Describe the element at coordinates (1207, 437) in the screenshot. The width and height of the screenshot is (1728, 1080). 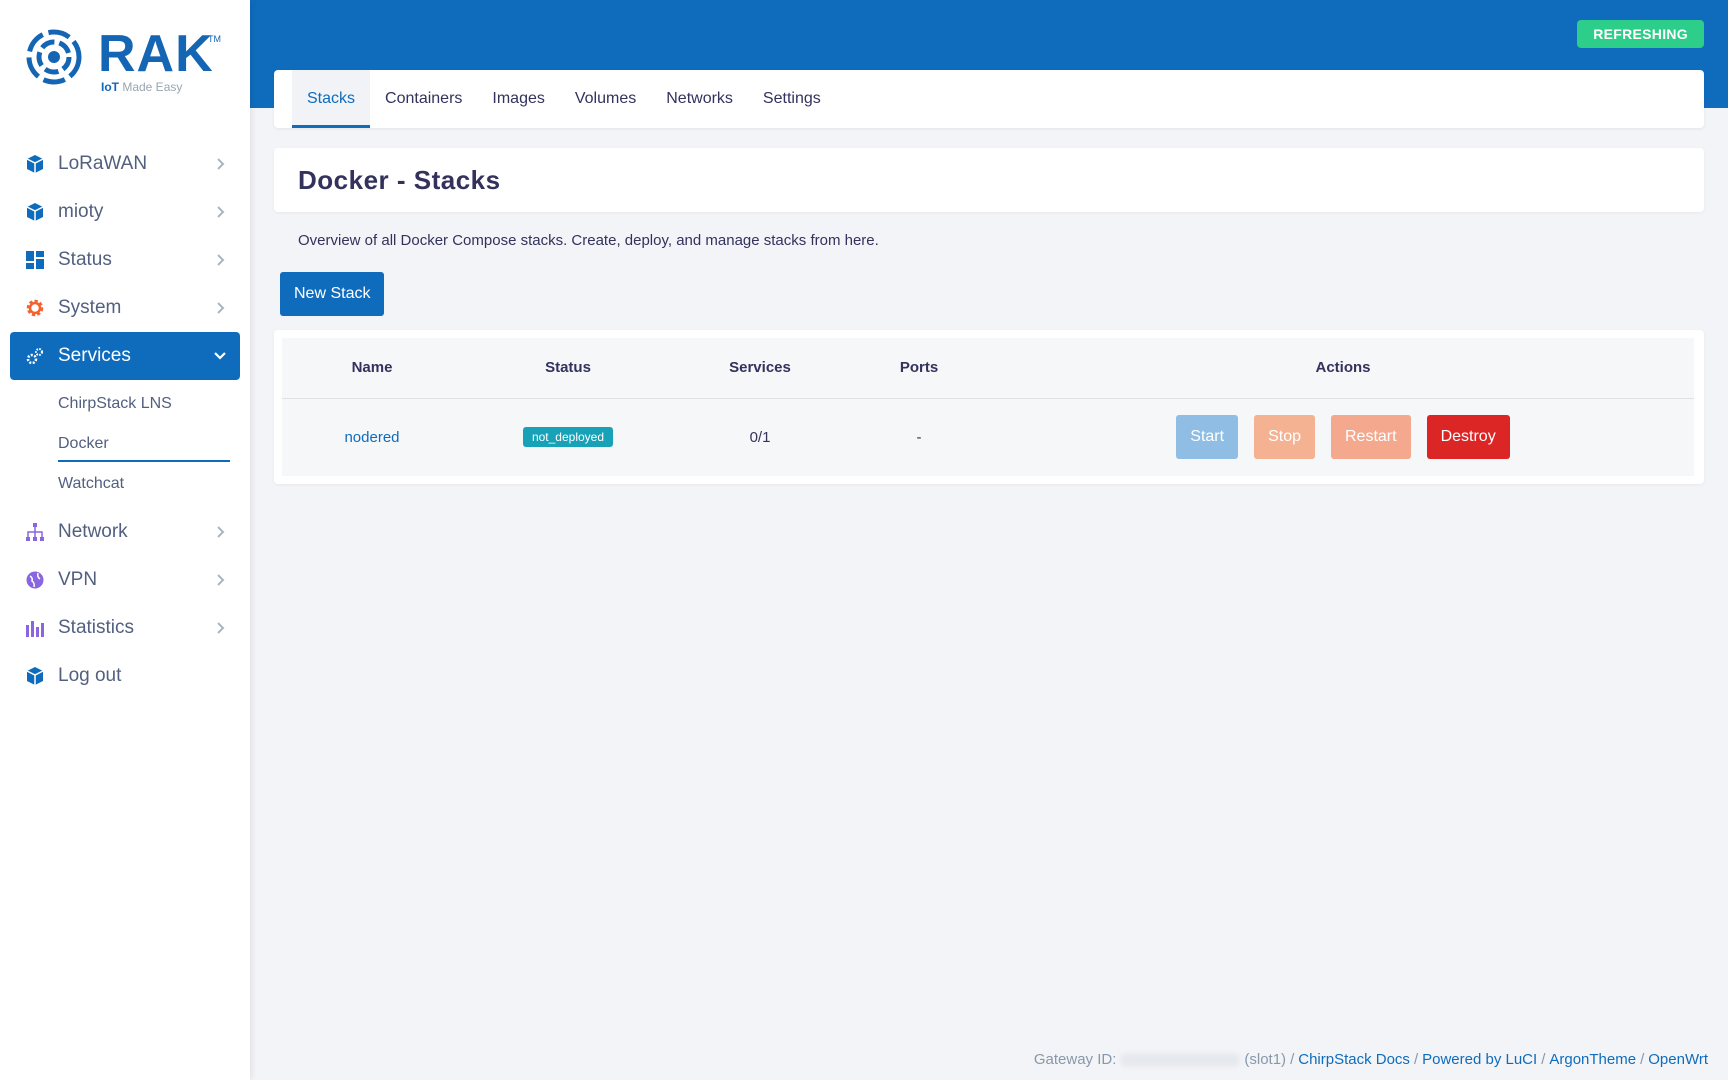
I see `start-button: Start` at that location.